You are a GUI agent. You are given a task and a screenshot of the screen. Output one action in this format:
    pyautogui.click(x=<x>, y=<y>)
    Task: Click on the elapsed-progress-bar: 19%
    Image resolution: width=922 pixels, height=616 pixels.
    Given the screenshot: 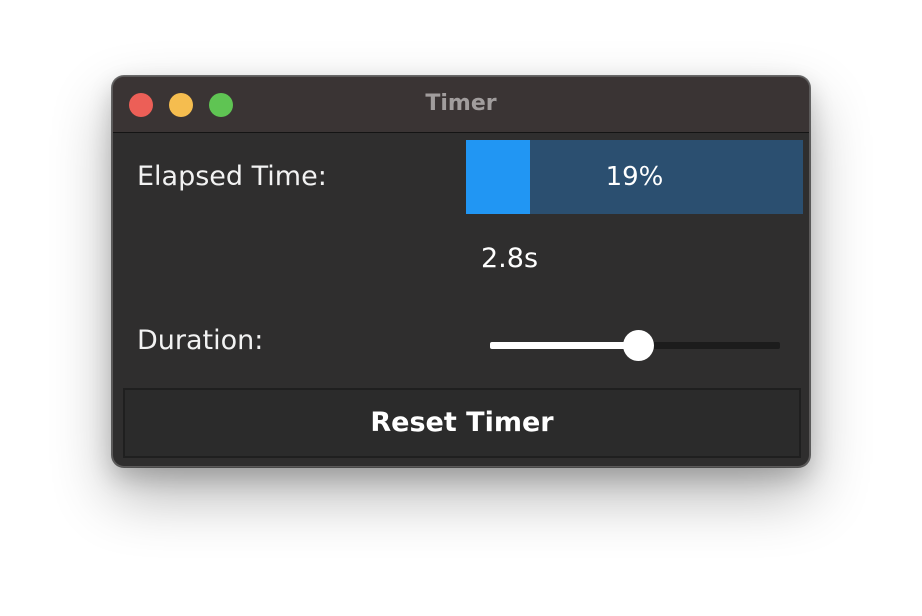 What is the action you would take?
    pyautogui.click(x=634, y=177)
    